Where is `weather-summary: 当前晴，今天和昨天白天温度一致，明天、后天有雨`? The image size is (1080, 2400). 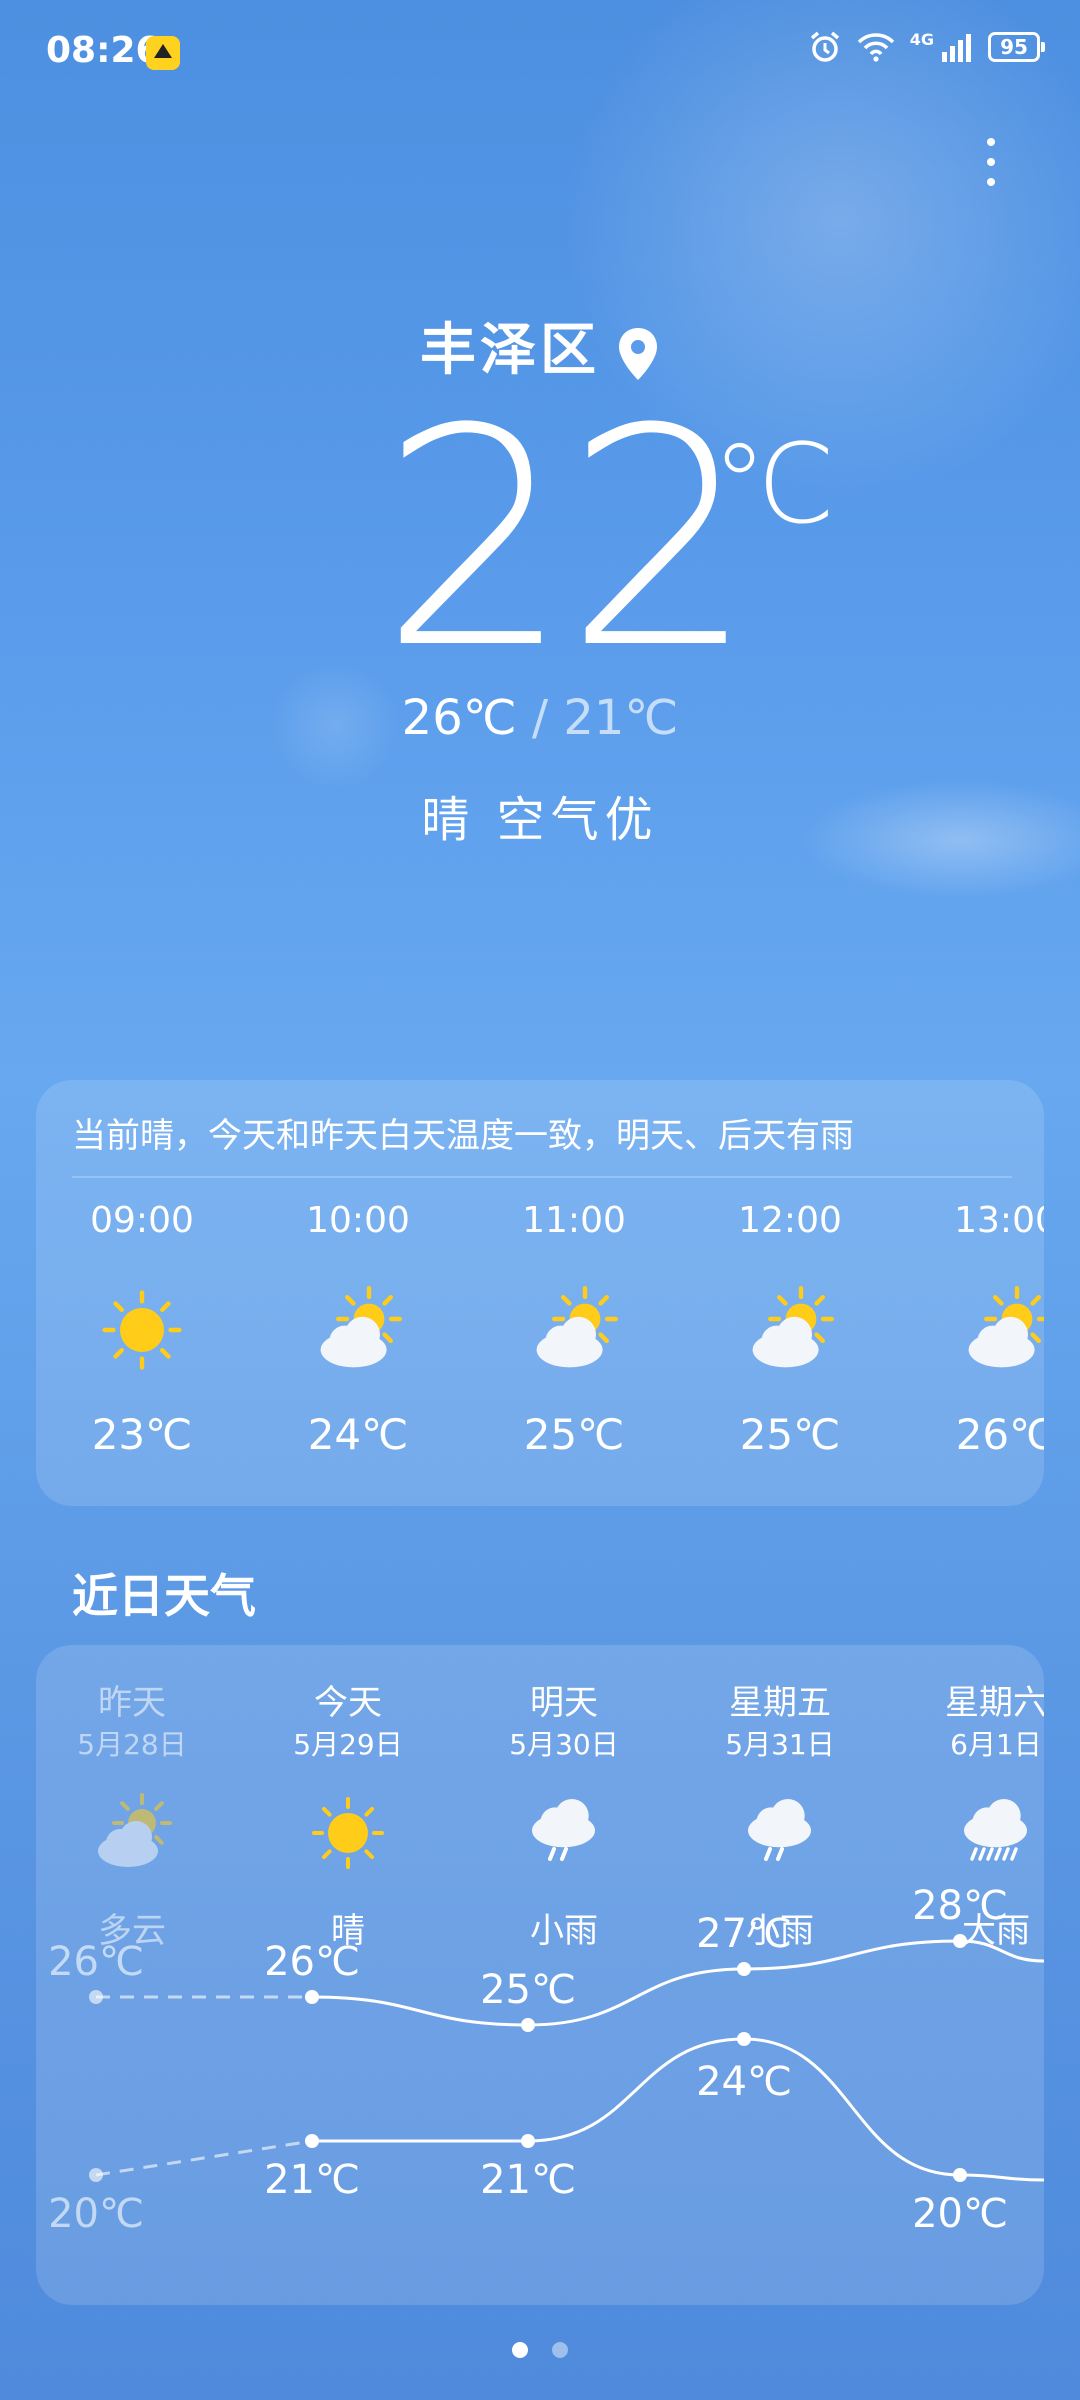
weather-summary: 当前晴，今天和昨天白天温度一致，明天、后天有雨 is located at coordinates (463, 1136).